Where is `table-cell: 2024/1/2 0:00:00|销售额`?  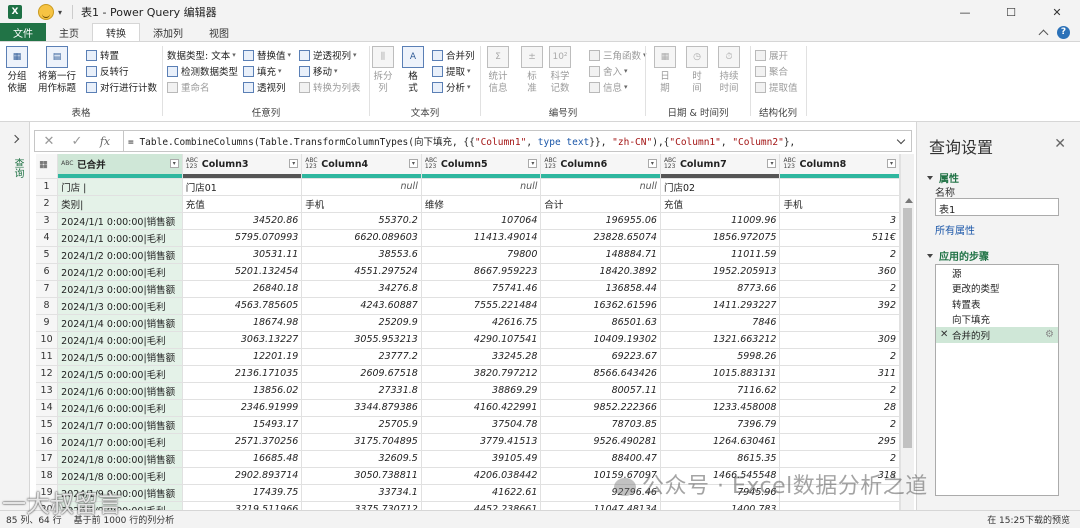
table-cell: 2024/1/2 0:00:00|销售额 is located at coordinates (120, 255).